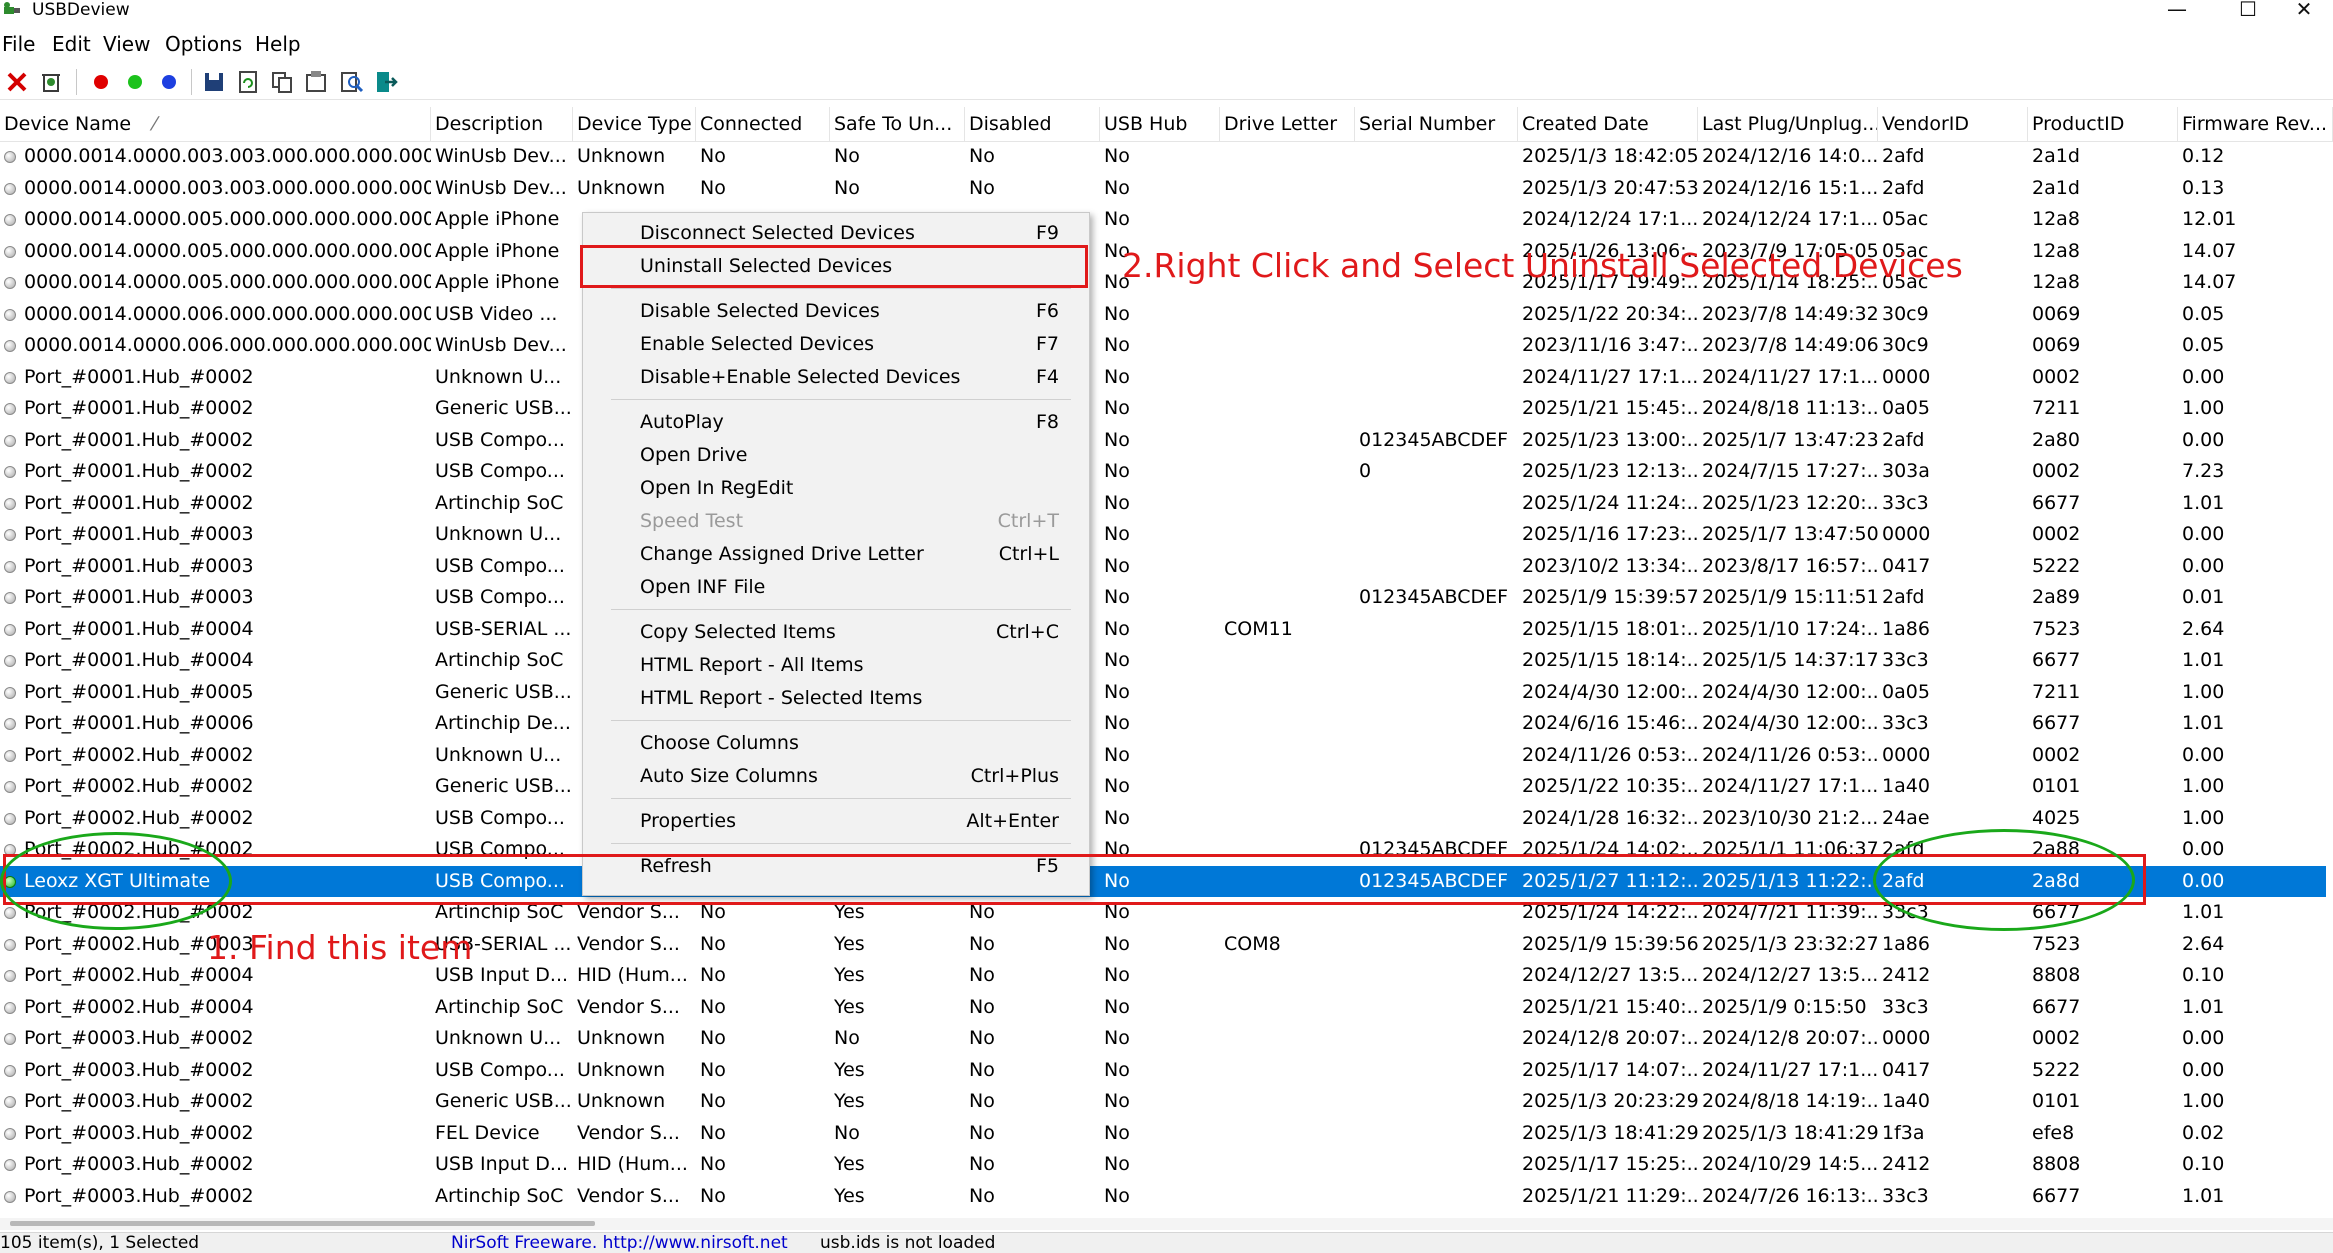 The width and height of the screenshot is (2333, 1253). Describe the element at coordinates (214, 82) in the screenshot. I see `save-icon` at that location.